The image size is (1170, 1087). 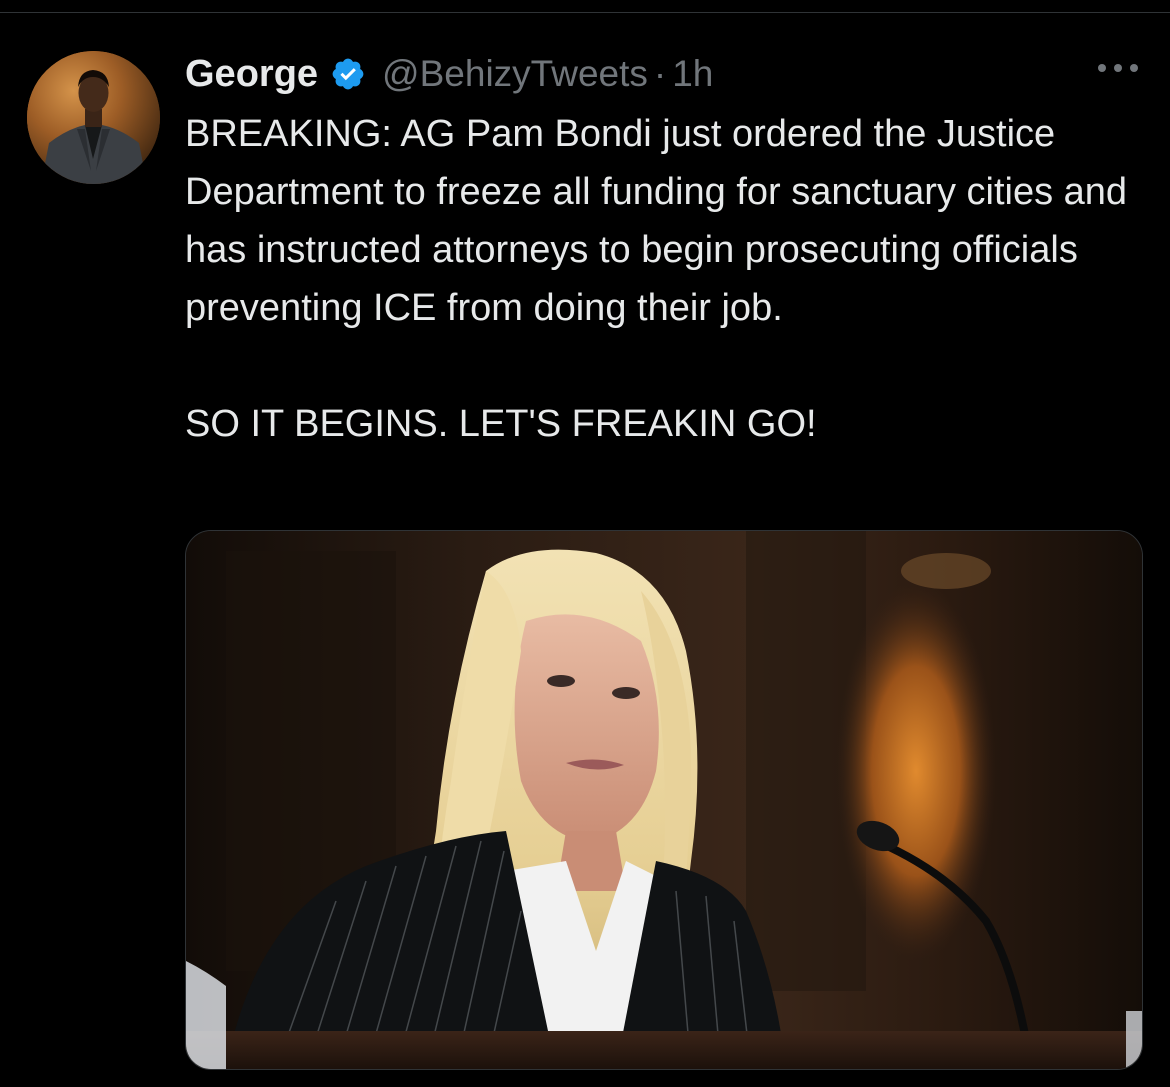 I want to click on author-handle: @BehizyTweets, so click(x=515, y=74).